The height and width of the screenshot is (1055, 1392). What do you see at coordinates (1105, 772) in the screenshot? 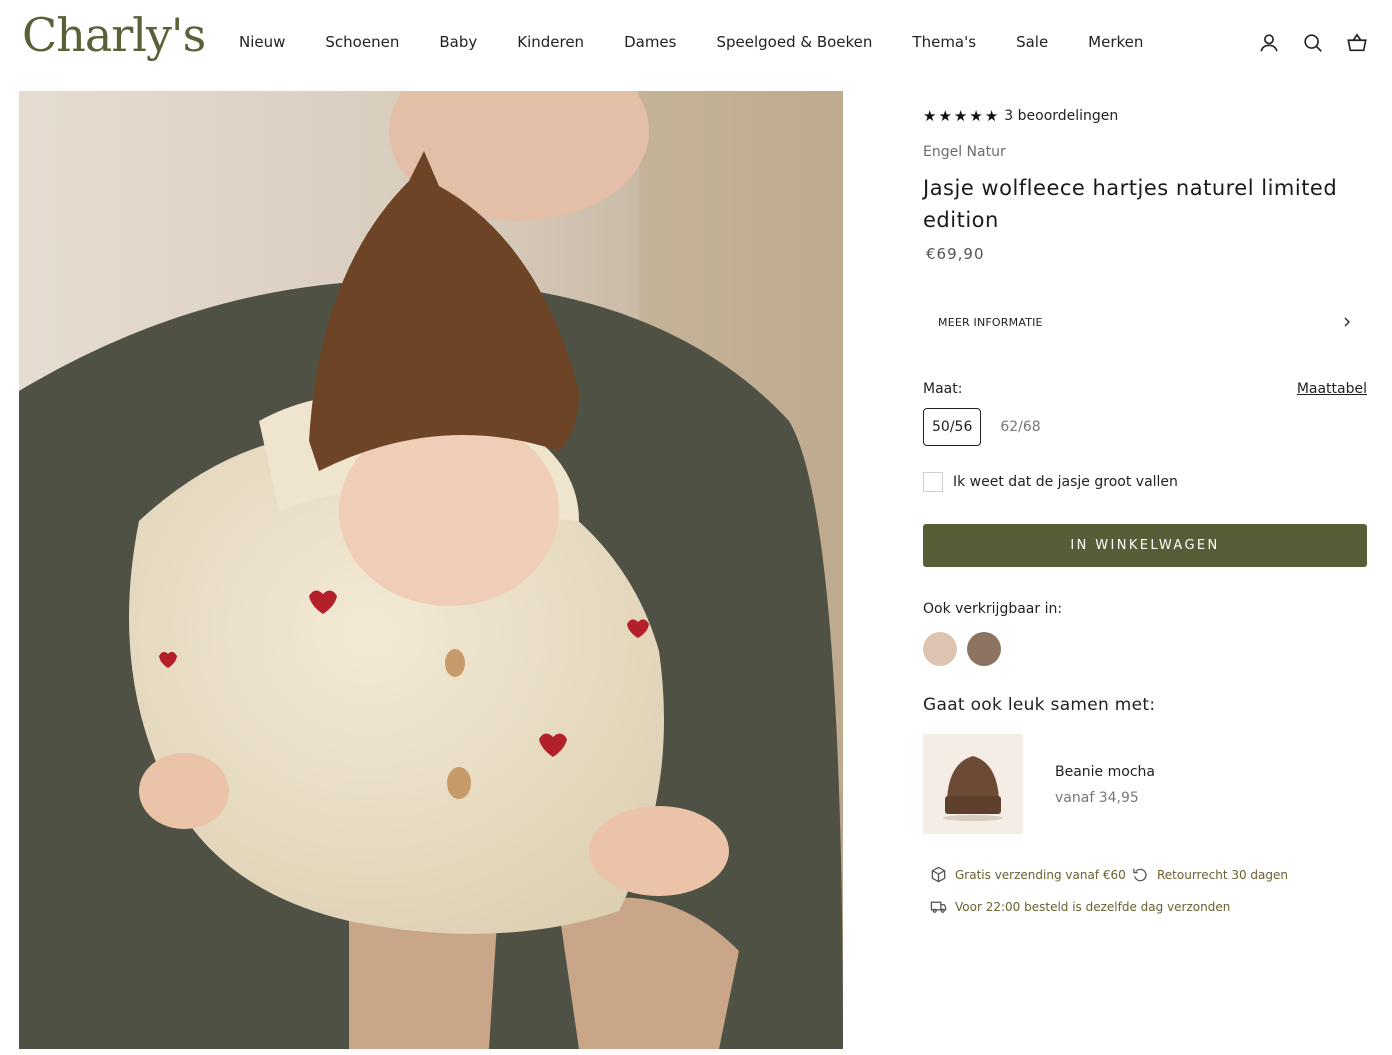
I see `related-product-name: Beanie mocha` at bounding box center [1105, 772].